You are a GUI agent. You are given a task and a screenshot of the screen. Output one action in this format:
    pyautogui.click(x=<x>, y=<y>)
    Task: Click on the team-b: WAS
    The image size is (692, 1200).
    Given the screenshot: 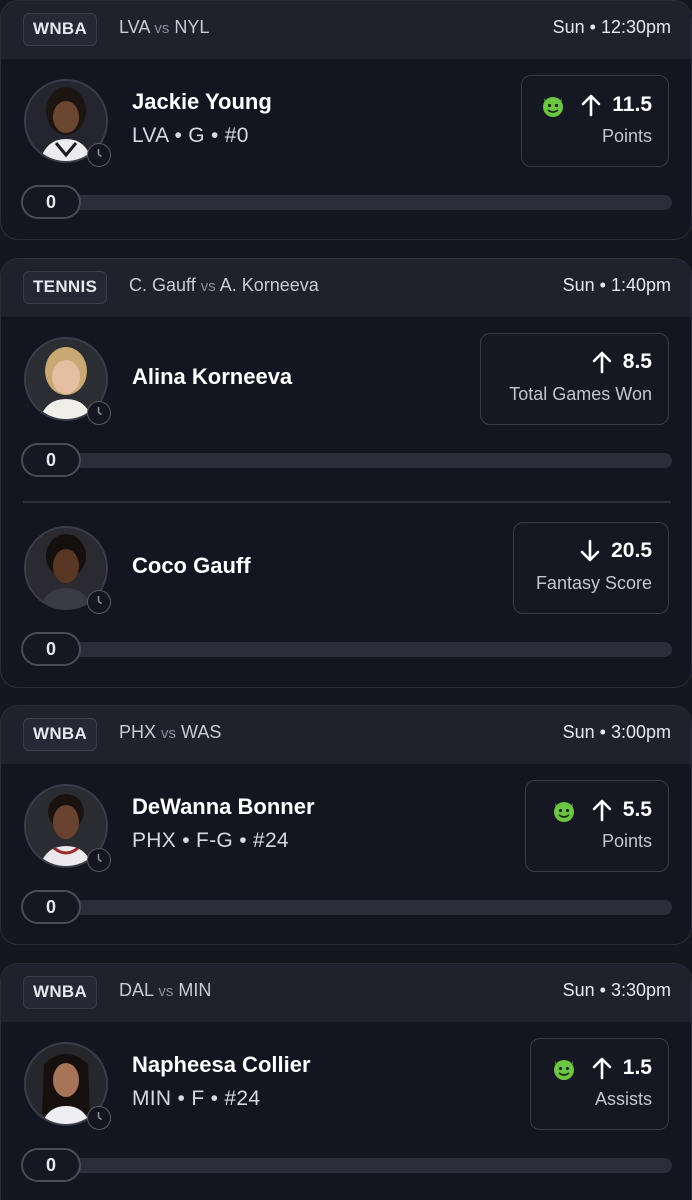 What is the action you would take?
    pyautogui.click(x=201, y=732)
    